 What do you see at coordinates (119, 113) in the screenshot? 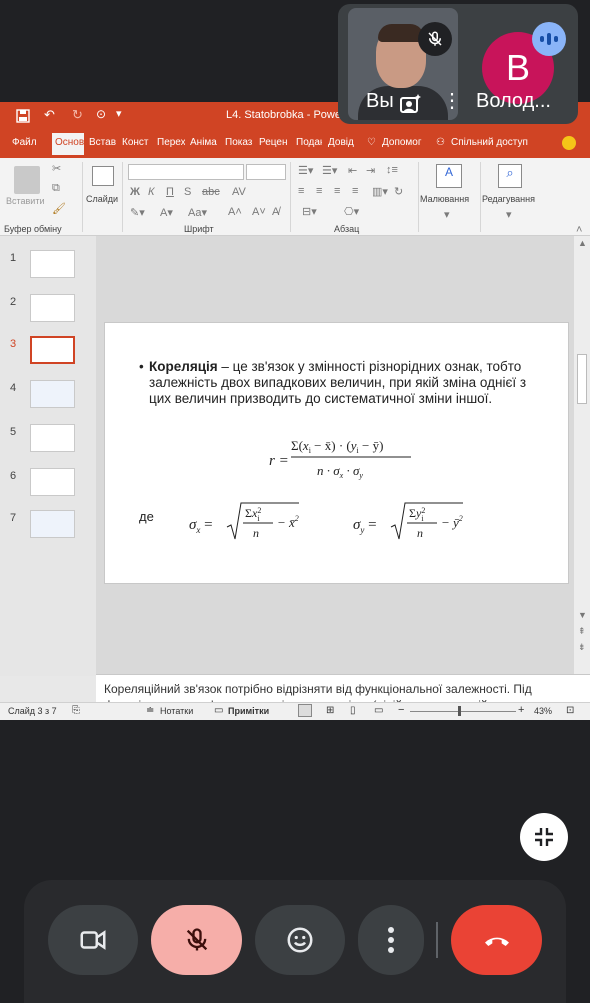
I see `customize-qat-icon: ▾` at bounding box center [119, 113].